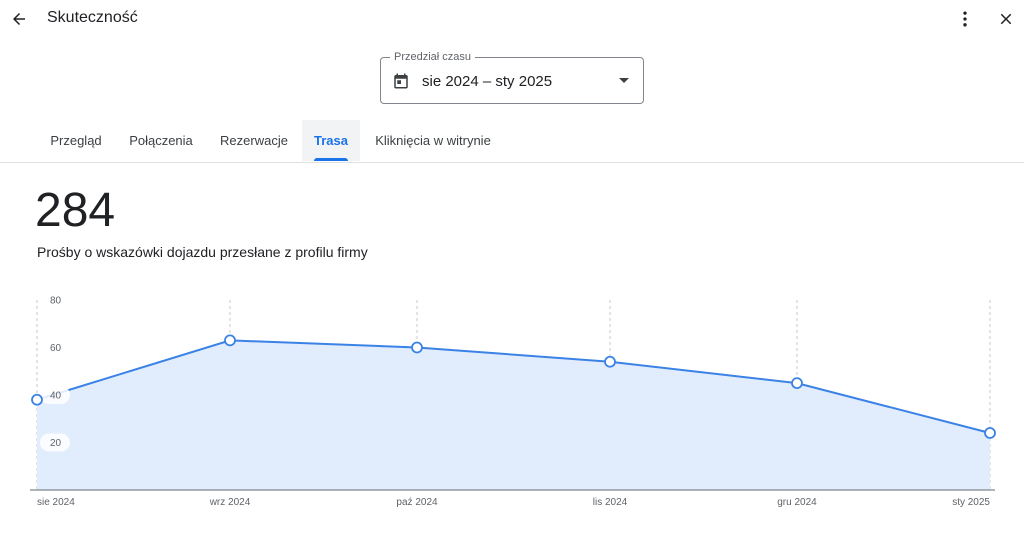 This screenshot has width=1024, height=547. What do you see at coordinates (797, 502) in the screenshot?
I see `x-tick-label: gru 2024` at bounding box center [797, 502].